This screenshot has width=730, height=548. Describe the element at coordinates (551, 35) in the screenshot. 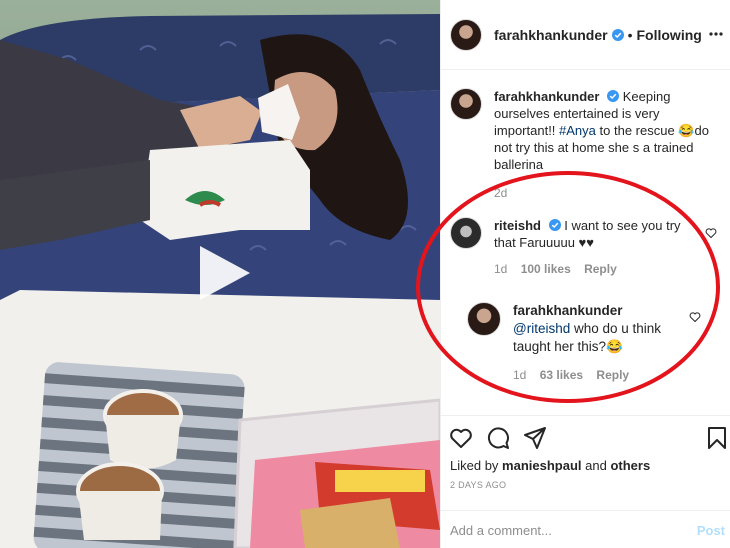

I see `author-username: farahkhankunder` at that location.